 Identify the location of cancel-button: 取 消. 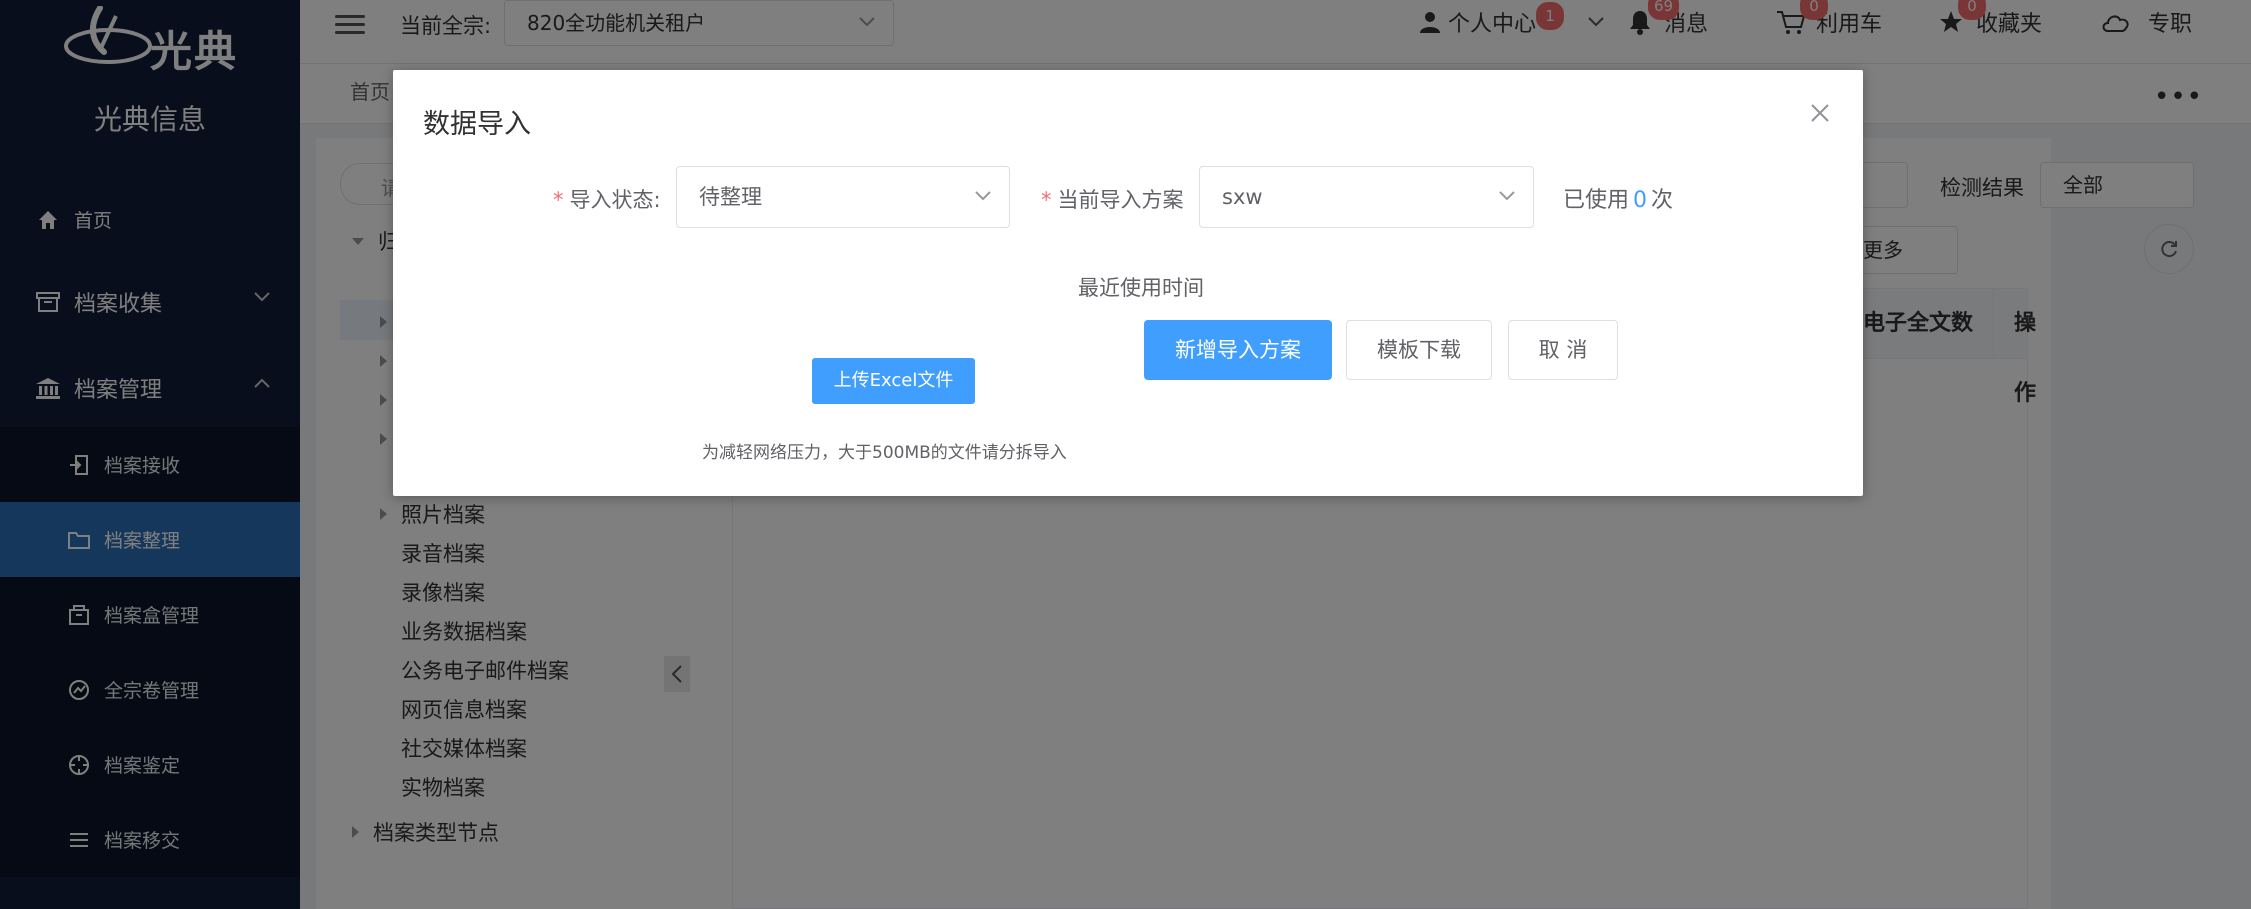
(1563, 350).